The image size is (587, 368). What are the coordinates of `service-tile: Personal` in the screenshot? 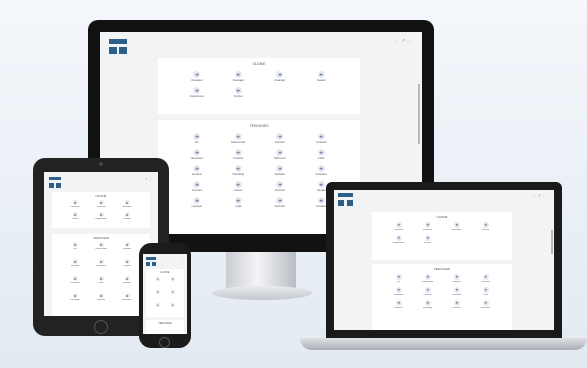 It's located at (280, 186).